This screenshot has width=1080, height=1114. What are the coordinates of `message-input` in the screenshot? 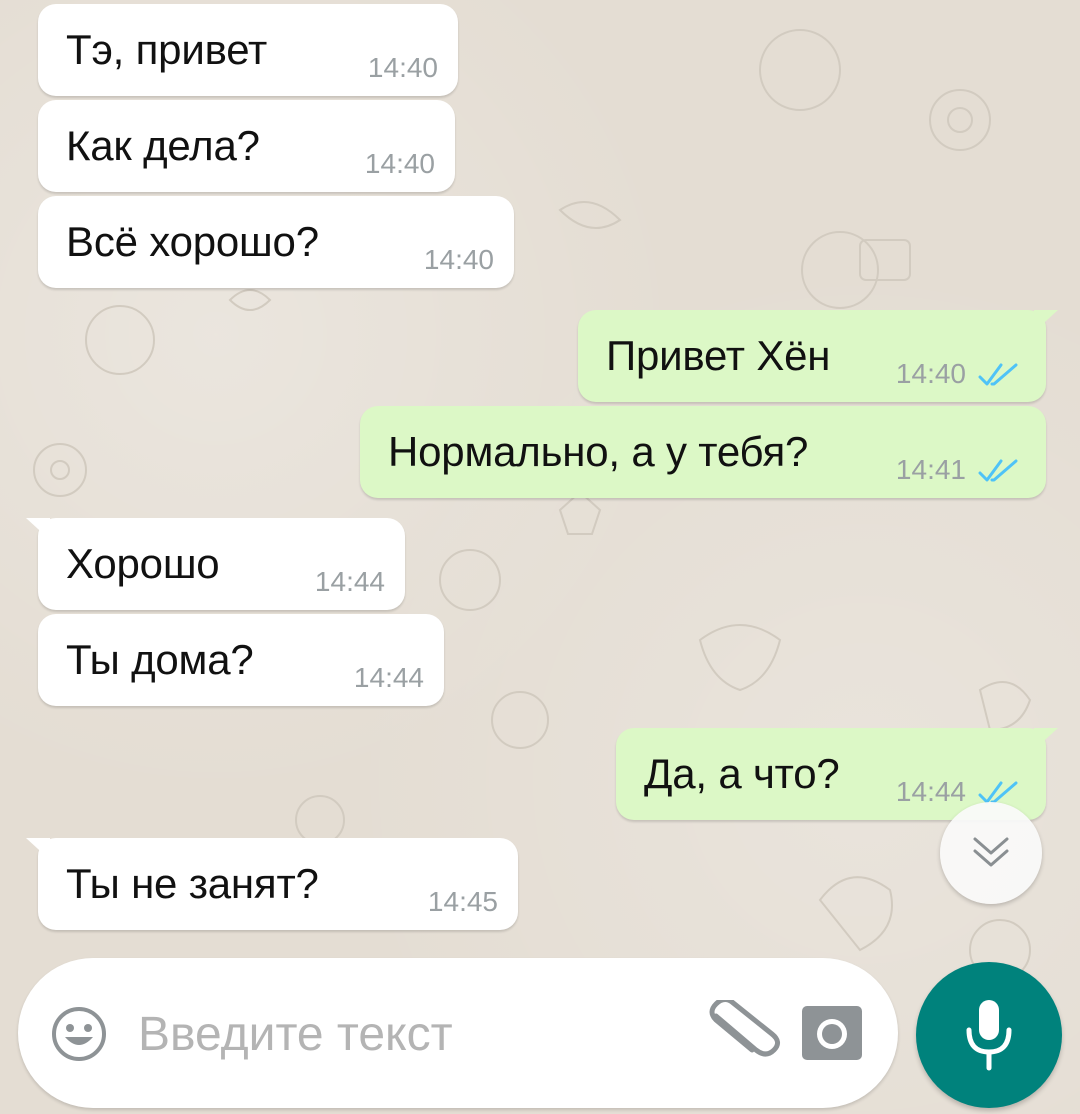 It's located at (408, 1034).